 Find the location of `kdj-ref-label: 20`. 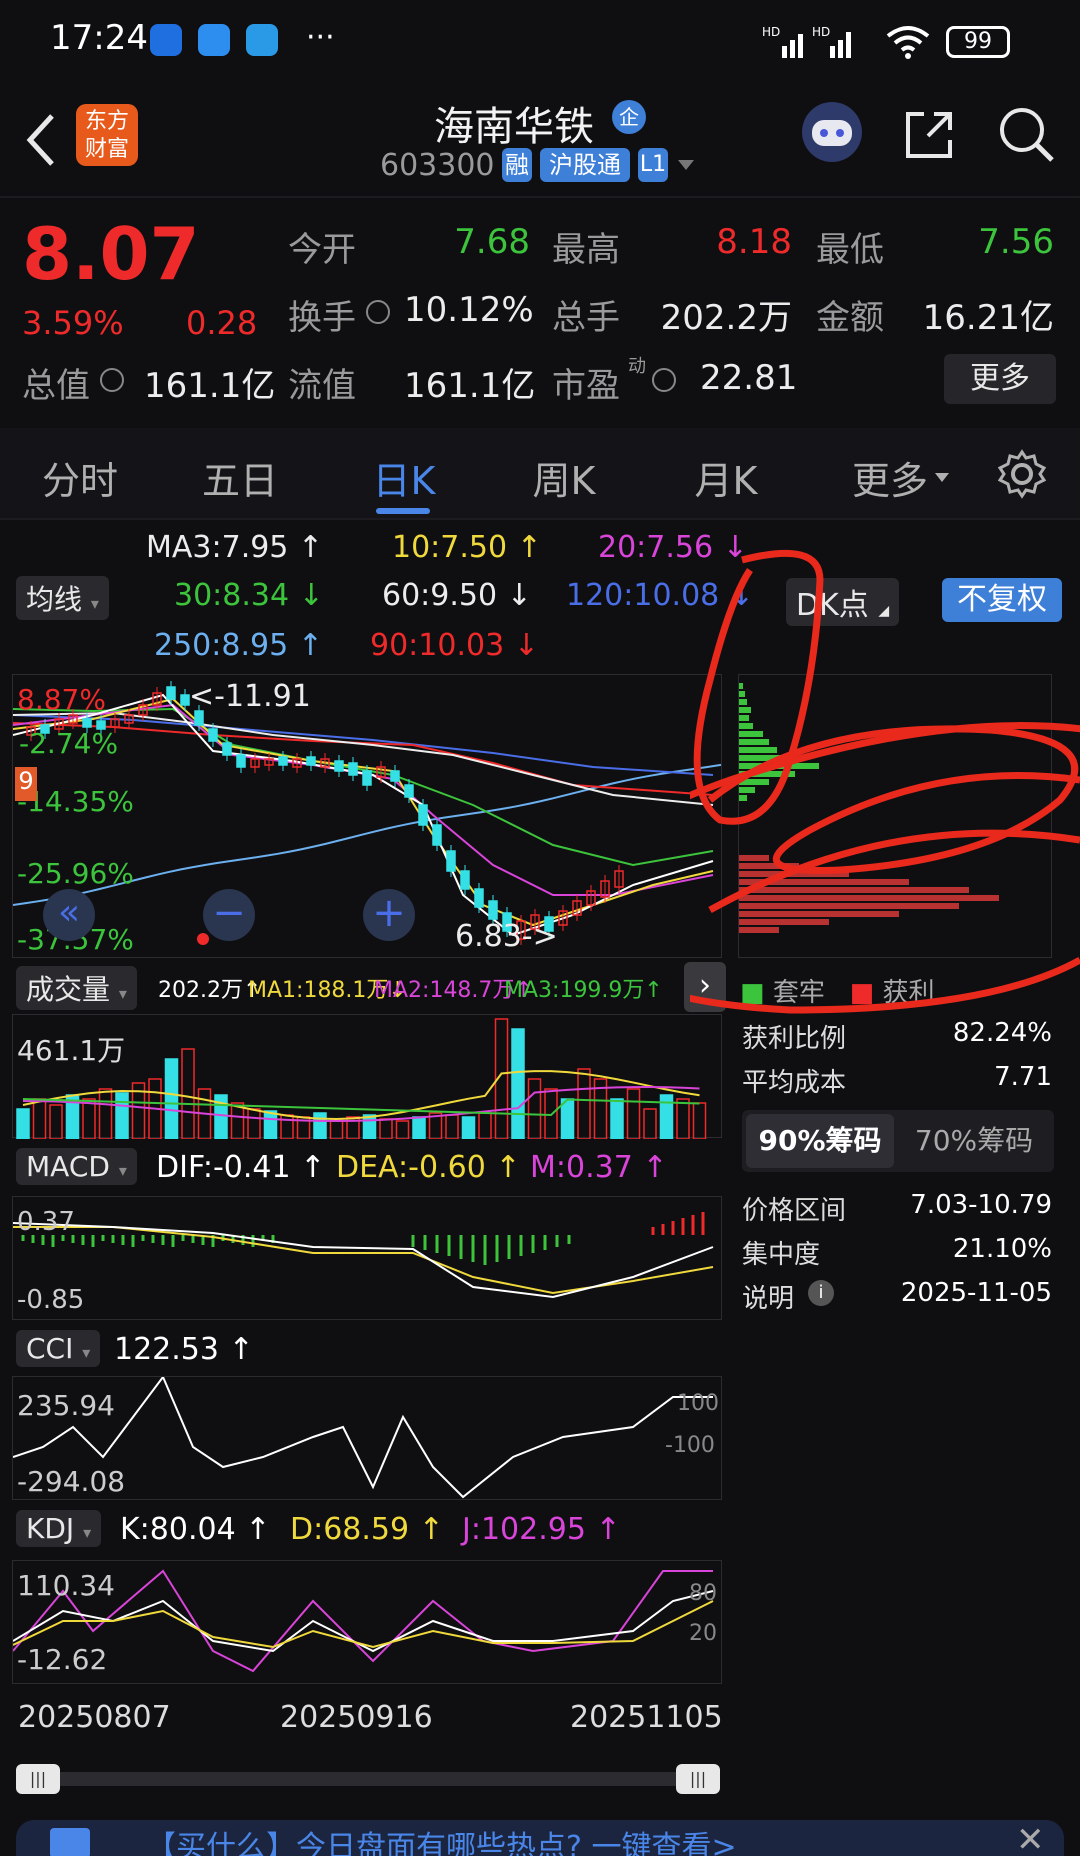

kdj-ref-label: 20 is located at coordinates (703, 1633).